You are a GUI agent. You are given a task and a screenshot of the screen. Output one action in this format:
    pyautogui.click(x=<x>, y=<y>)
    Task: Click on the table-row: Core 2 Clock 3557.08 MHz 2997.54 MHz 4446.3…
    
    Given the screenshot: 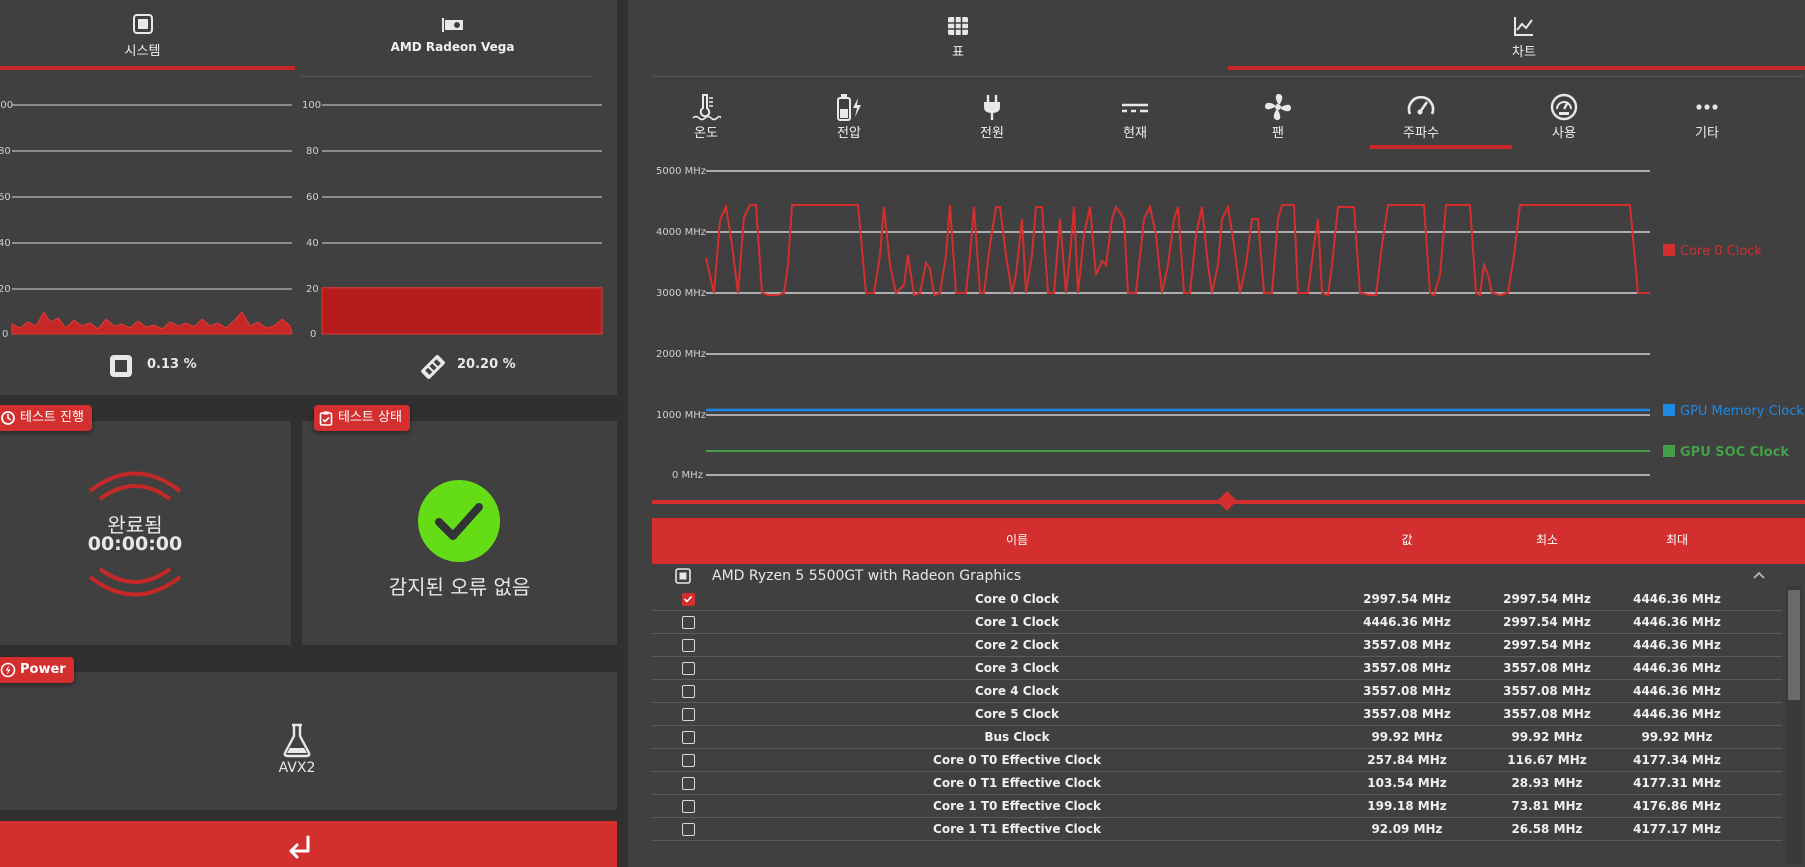 What is the action you would take?
    pyautogui.click(x=1217, y=645)
    